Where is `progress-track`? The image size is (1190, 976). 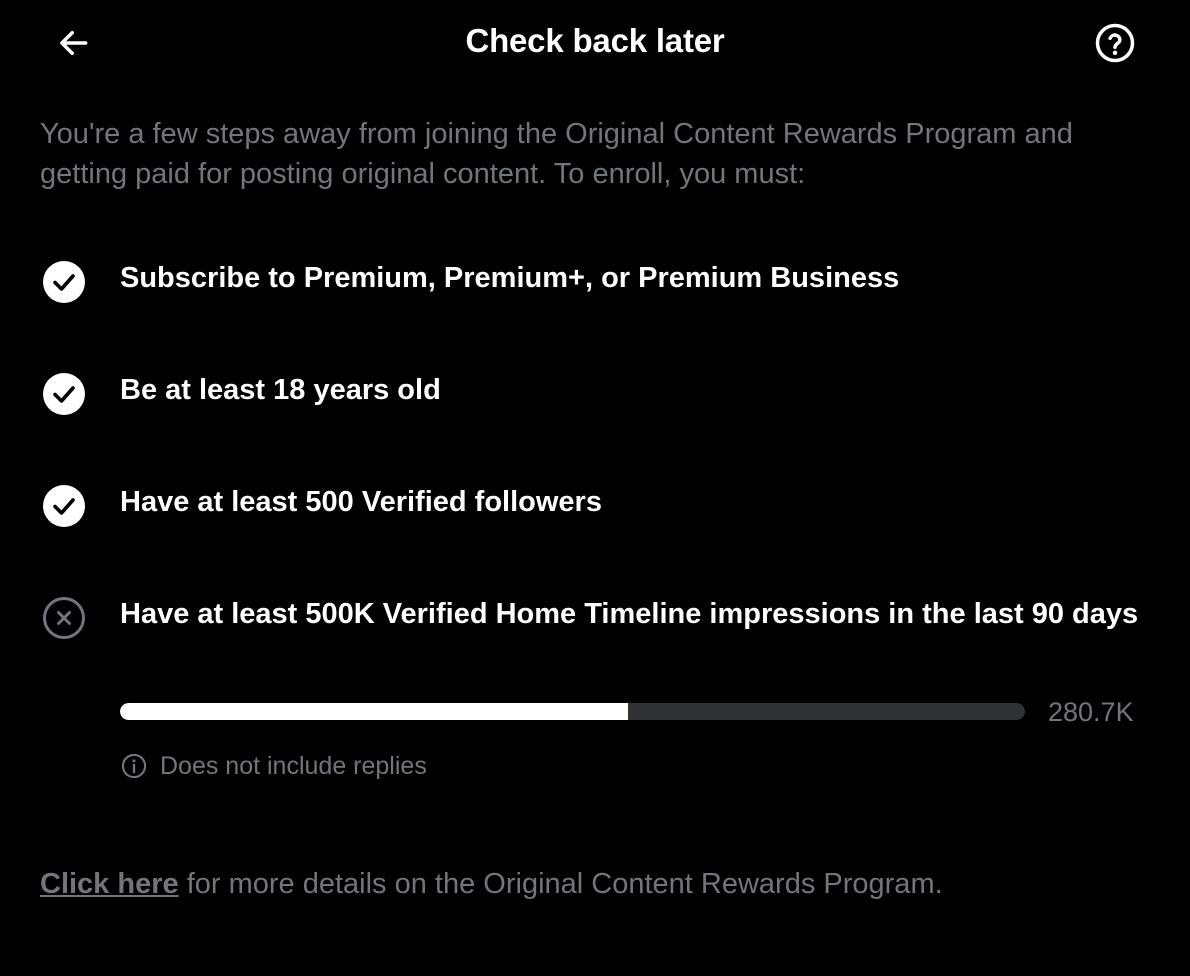
progress-track is located at coordinates (572, 711).